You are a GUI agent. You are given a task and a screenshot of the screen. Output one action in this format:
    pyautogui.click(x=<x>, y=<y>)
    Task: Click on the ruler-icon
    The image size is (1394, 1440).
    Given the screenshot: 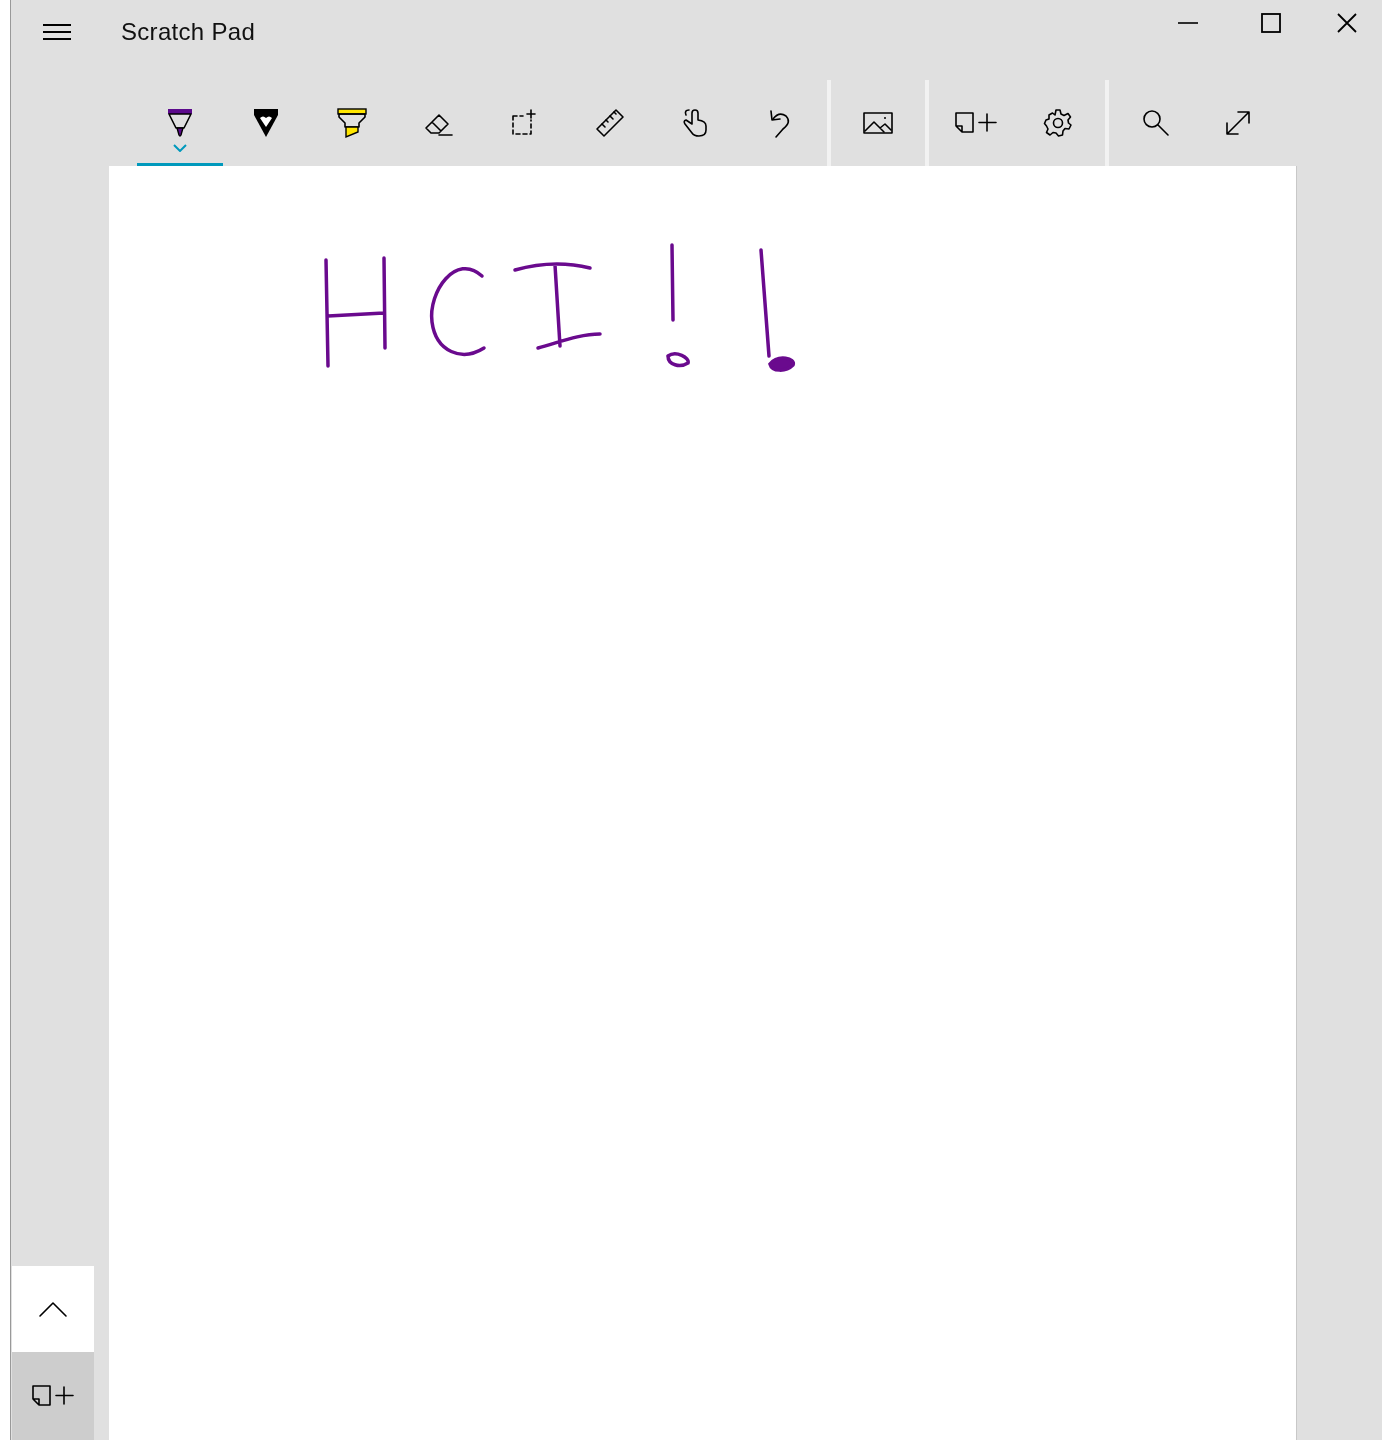 What is the action you would take?
    pyautogui.click(x=610, y=123)
    